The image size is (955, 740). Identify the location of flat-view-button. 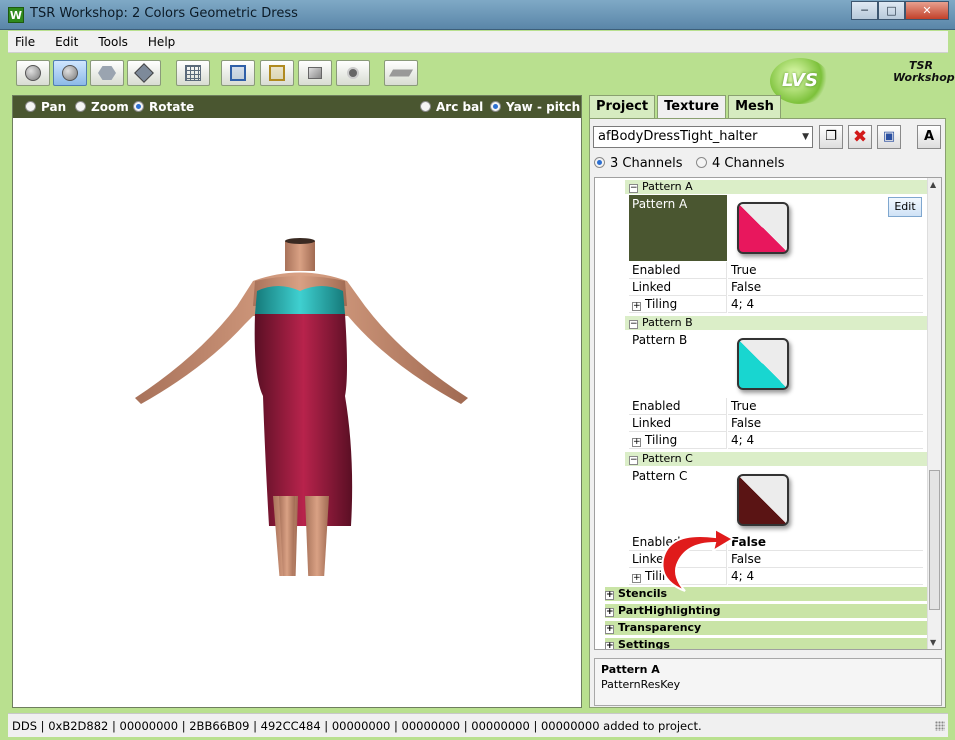
(315, 73).